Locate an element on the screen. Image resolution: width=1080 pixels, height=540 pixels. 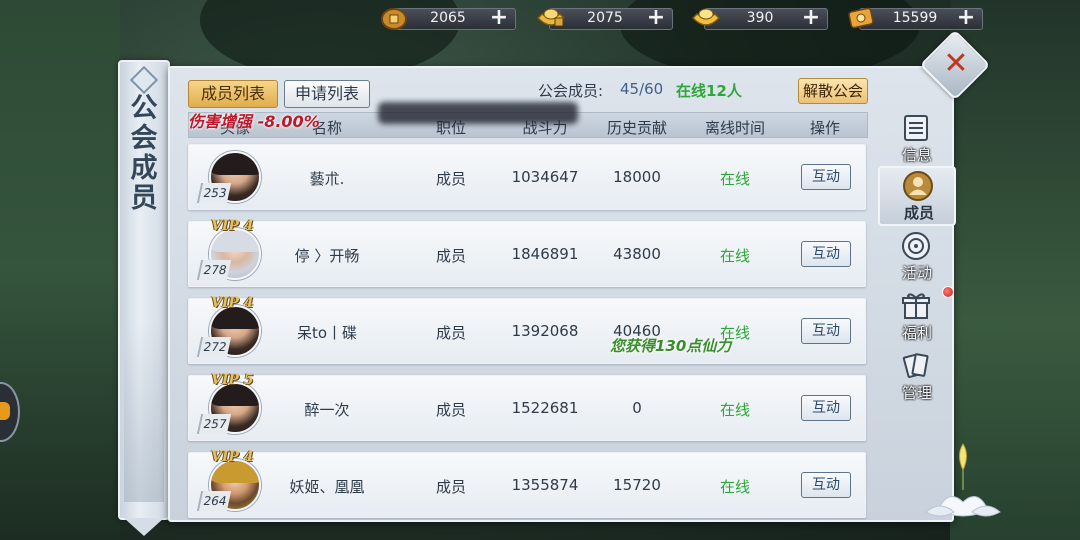
member-contribution: 0 is located at coordinates (637, 408).